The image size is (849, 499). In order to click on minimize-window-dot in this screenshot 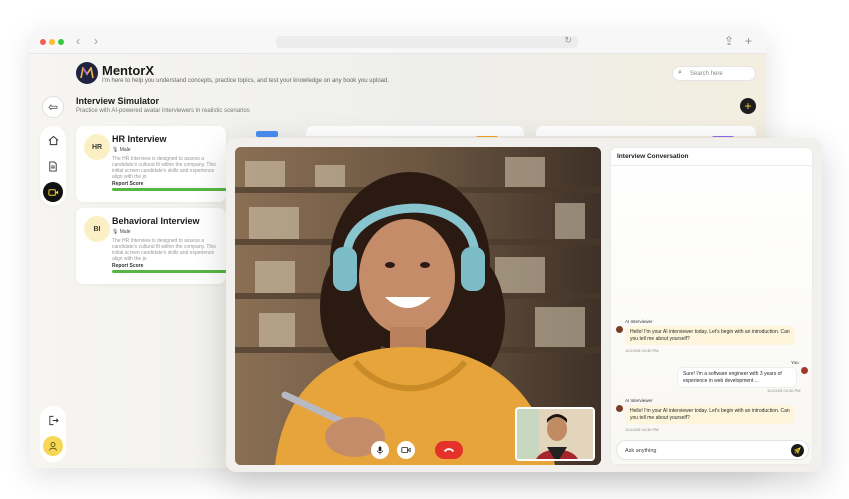, I will do `click(52, 42)`.